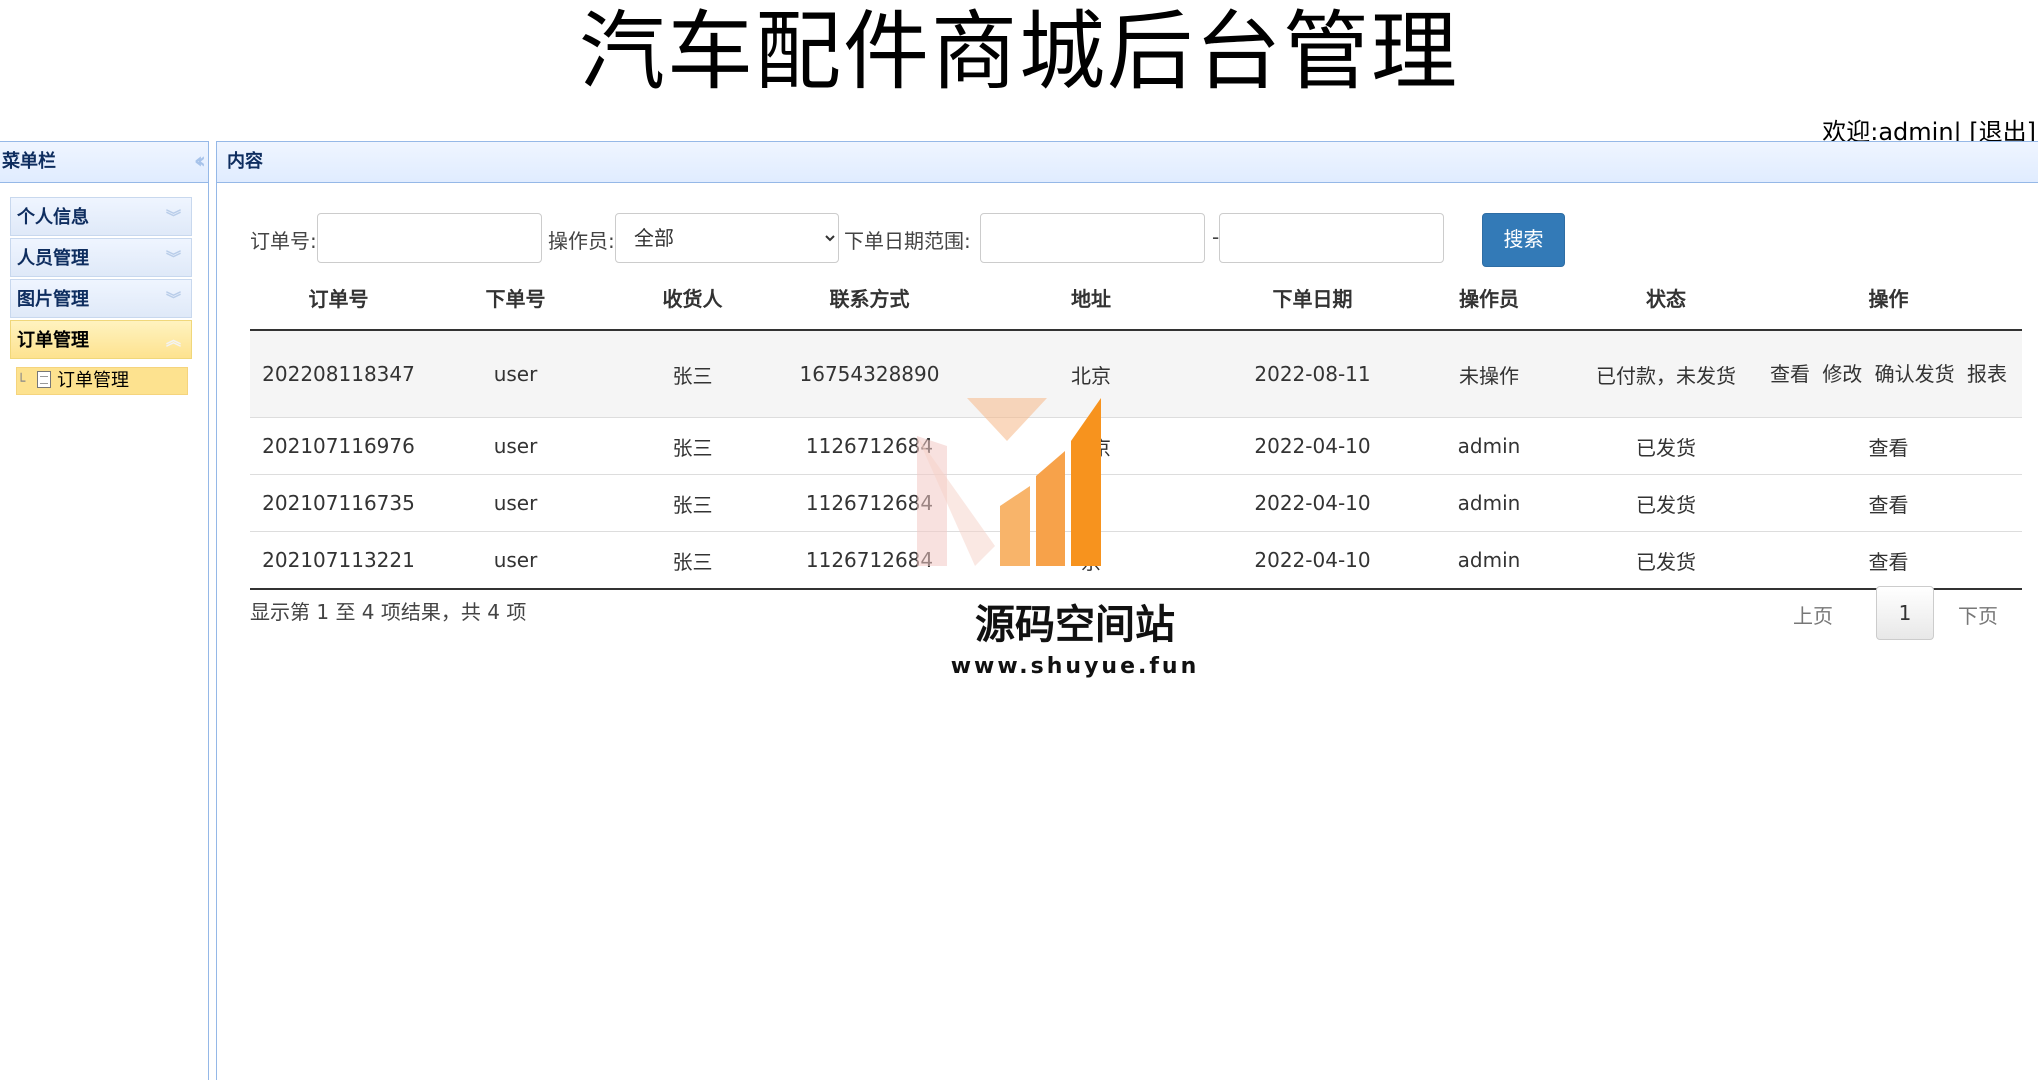  What do you see at coordinates (173, 340) in the screenshot?
I see `double-chevron-up-icon: ︽` at bounding box center [173, 340].